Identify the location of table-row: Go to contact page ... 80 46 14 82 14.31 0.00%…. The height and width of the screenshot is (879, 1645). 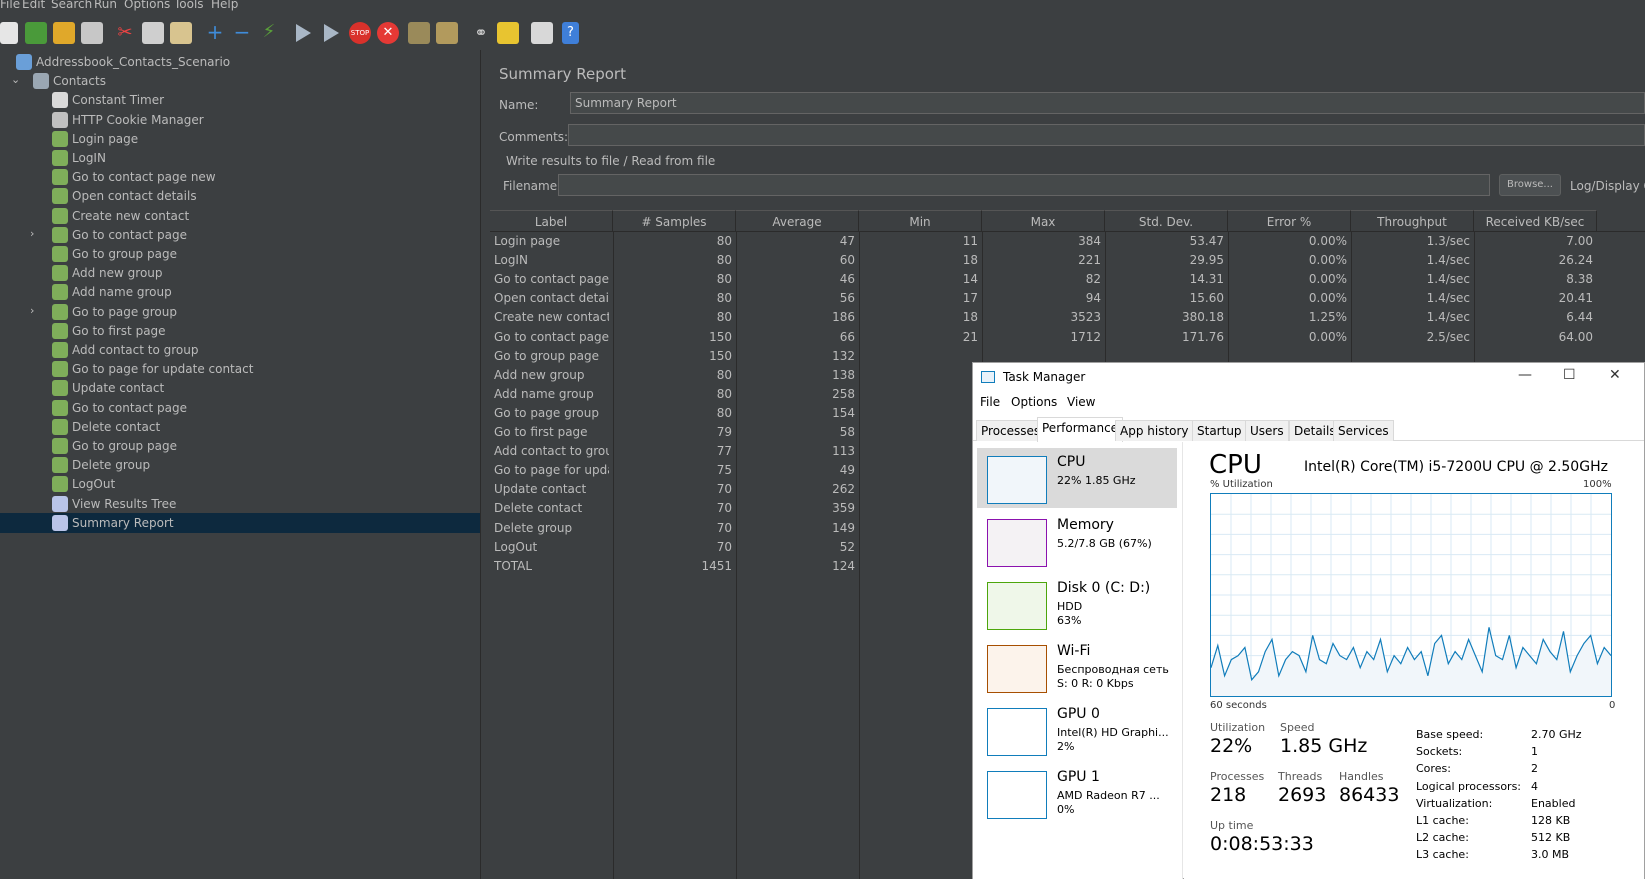
(1067, 280).